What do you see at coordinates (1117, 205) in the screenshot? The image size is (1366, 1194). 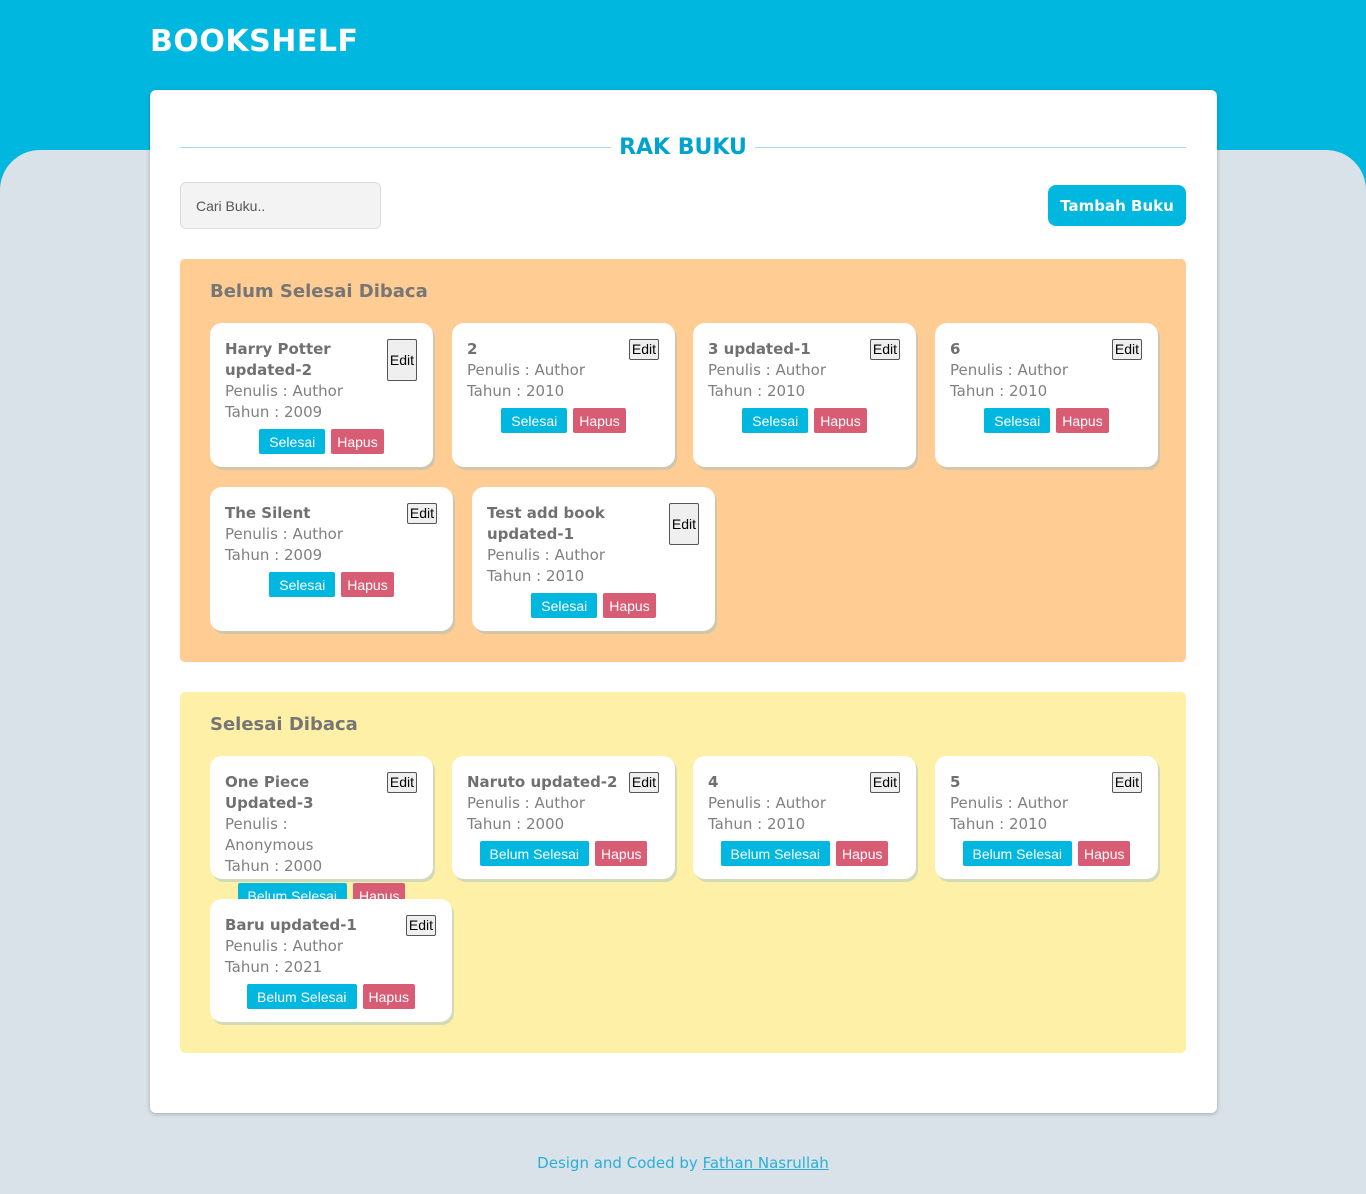 I see `add-book-button: Tambah Buku` at bounding box center [1117, 205].